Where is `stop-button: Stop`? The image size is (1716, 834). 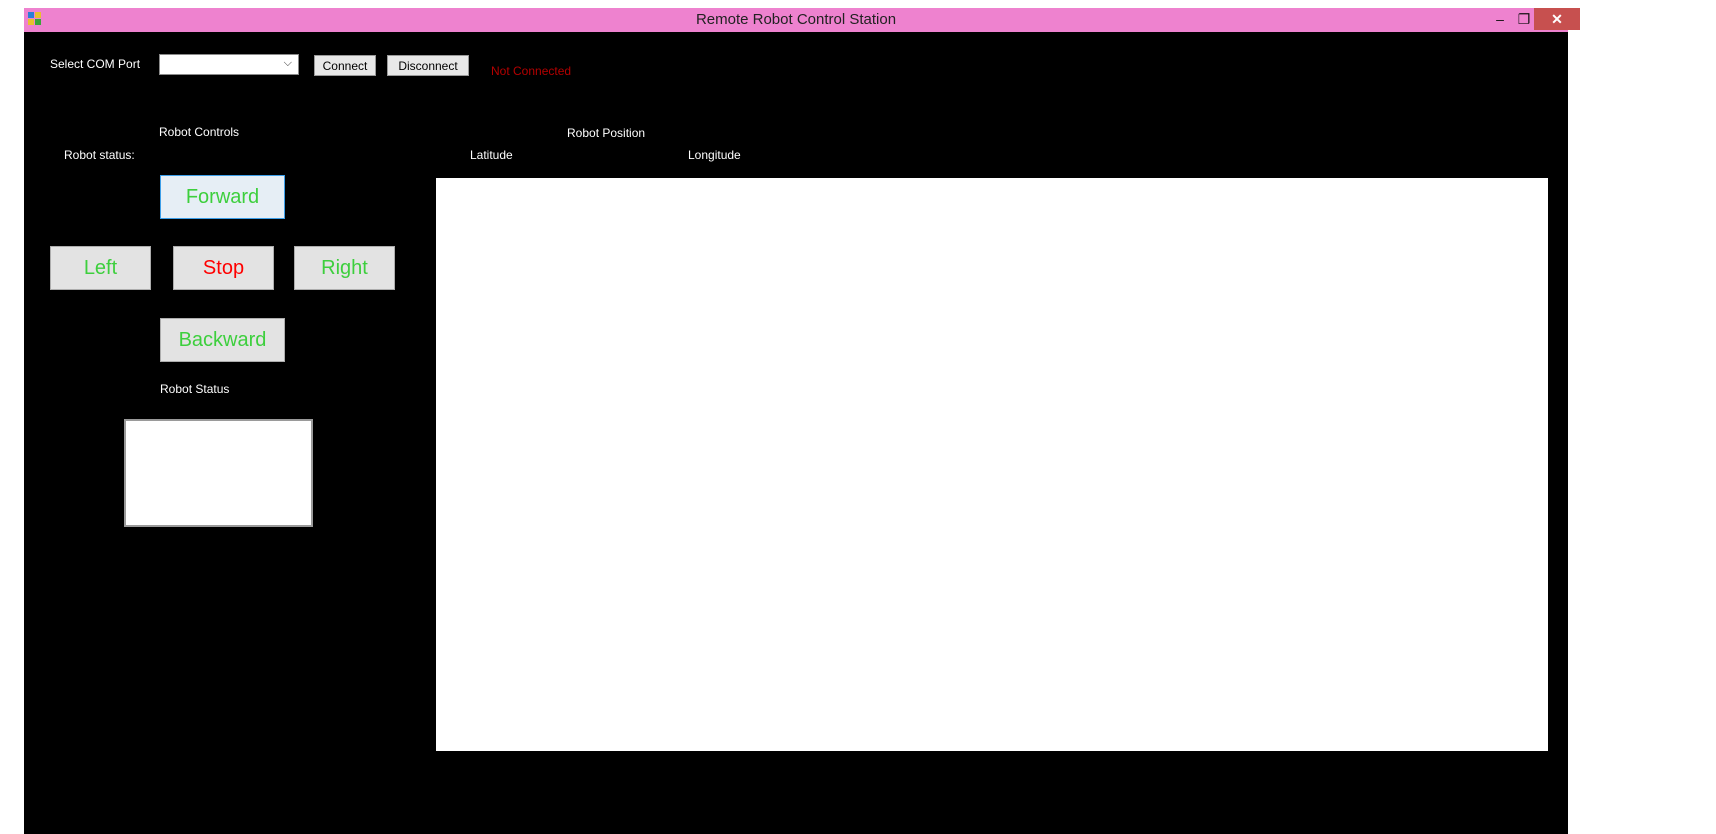 stop-button: Stop is located at coordinates (223, 268).